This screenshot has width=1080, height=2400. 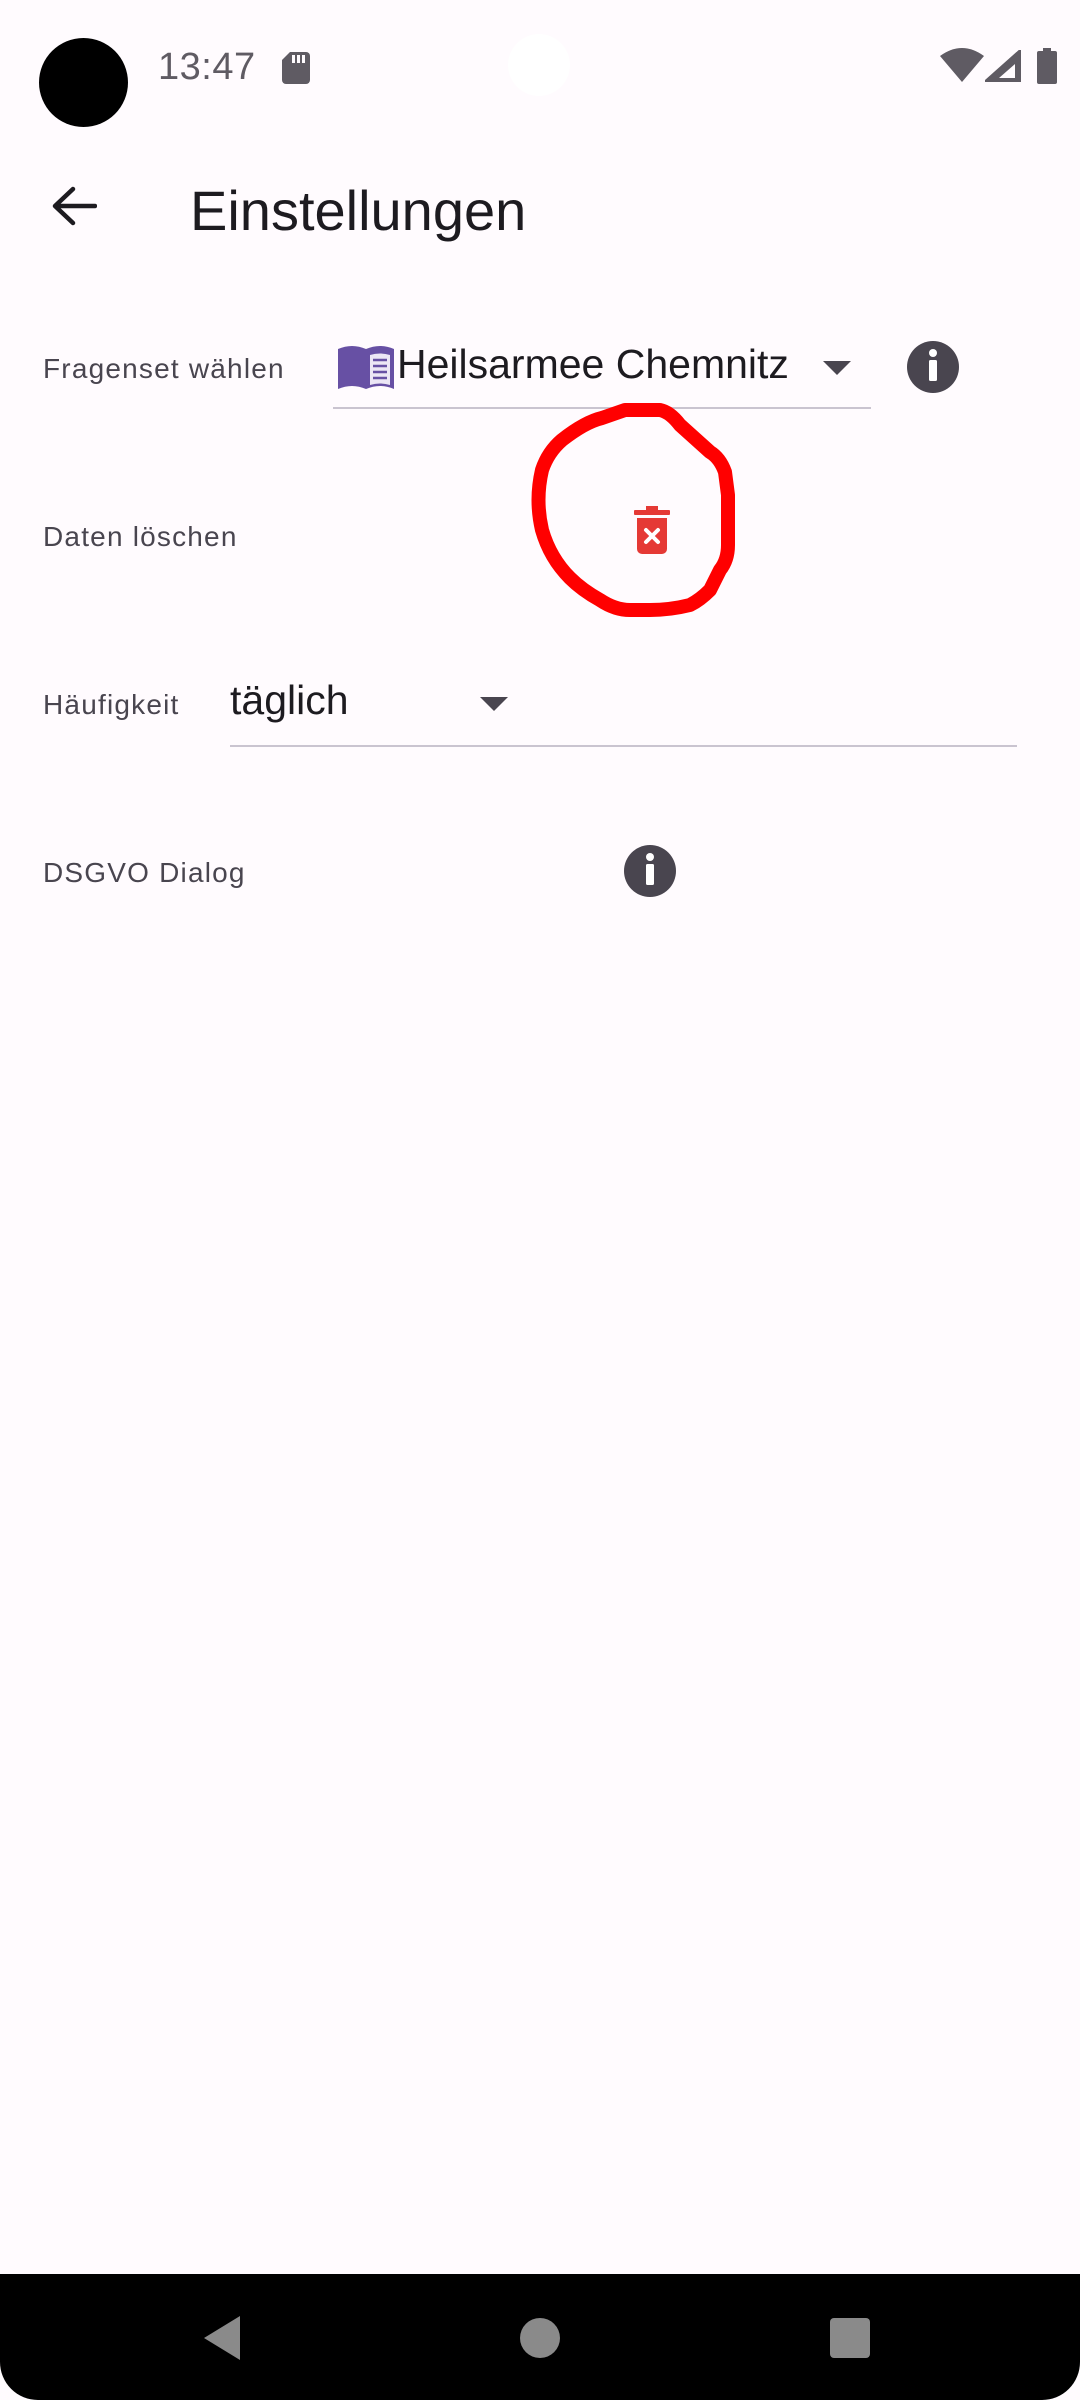 What do you see at coordinates (111, 704) in the screenshot?
I see `frequency-label: Häufigkeit` at bounding box center [111, 704].